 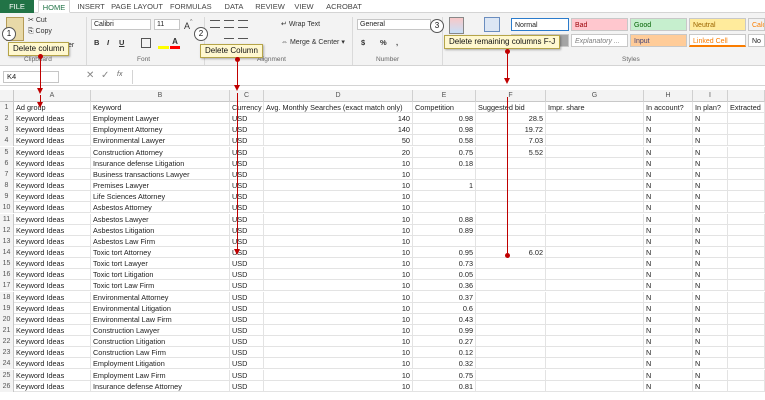 What do you see at coordinates (717, 24) in the screenshot?
I see `style-neutral: Neutral` at bounding box center [717, 24].